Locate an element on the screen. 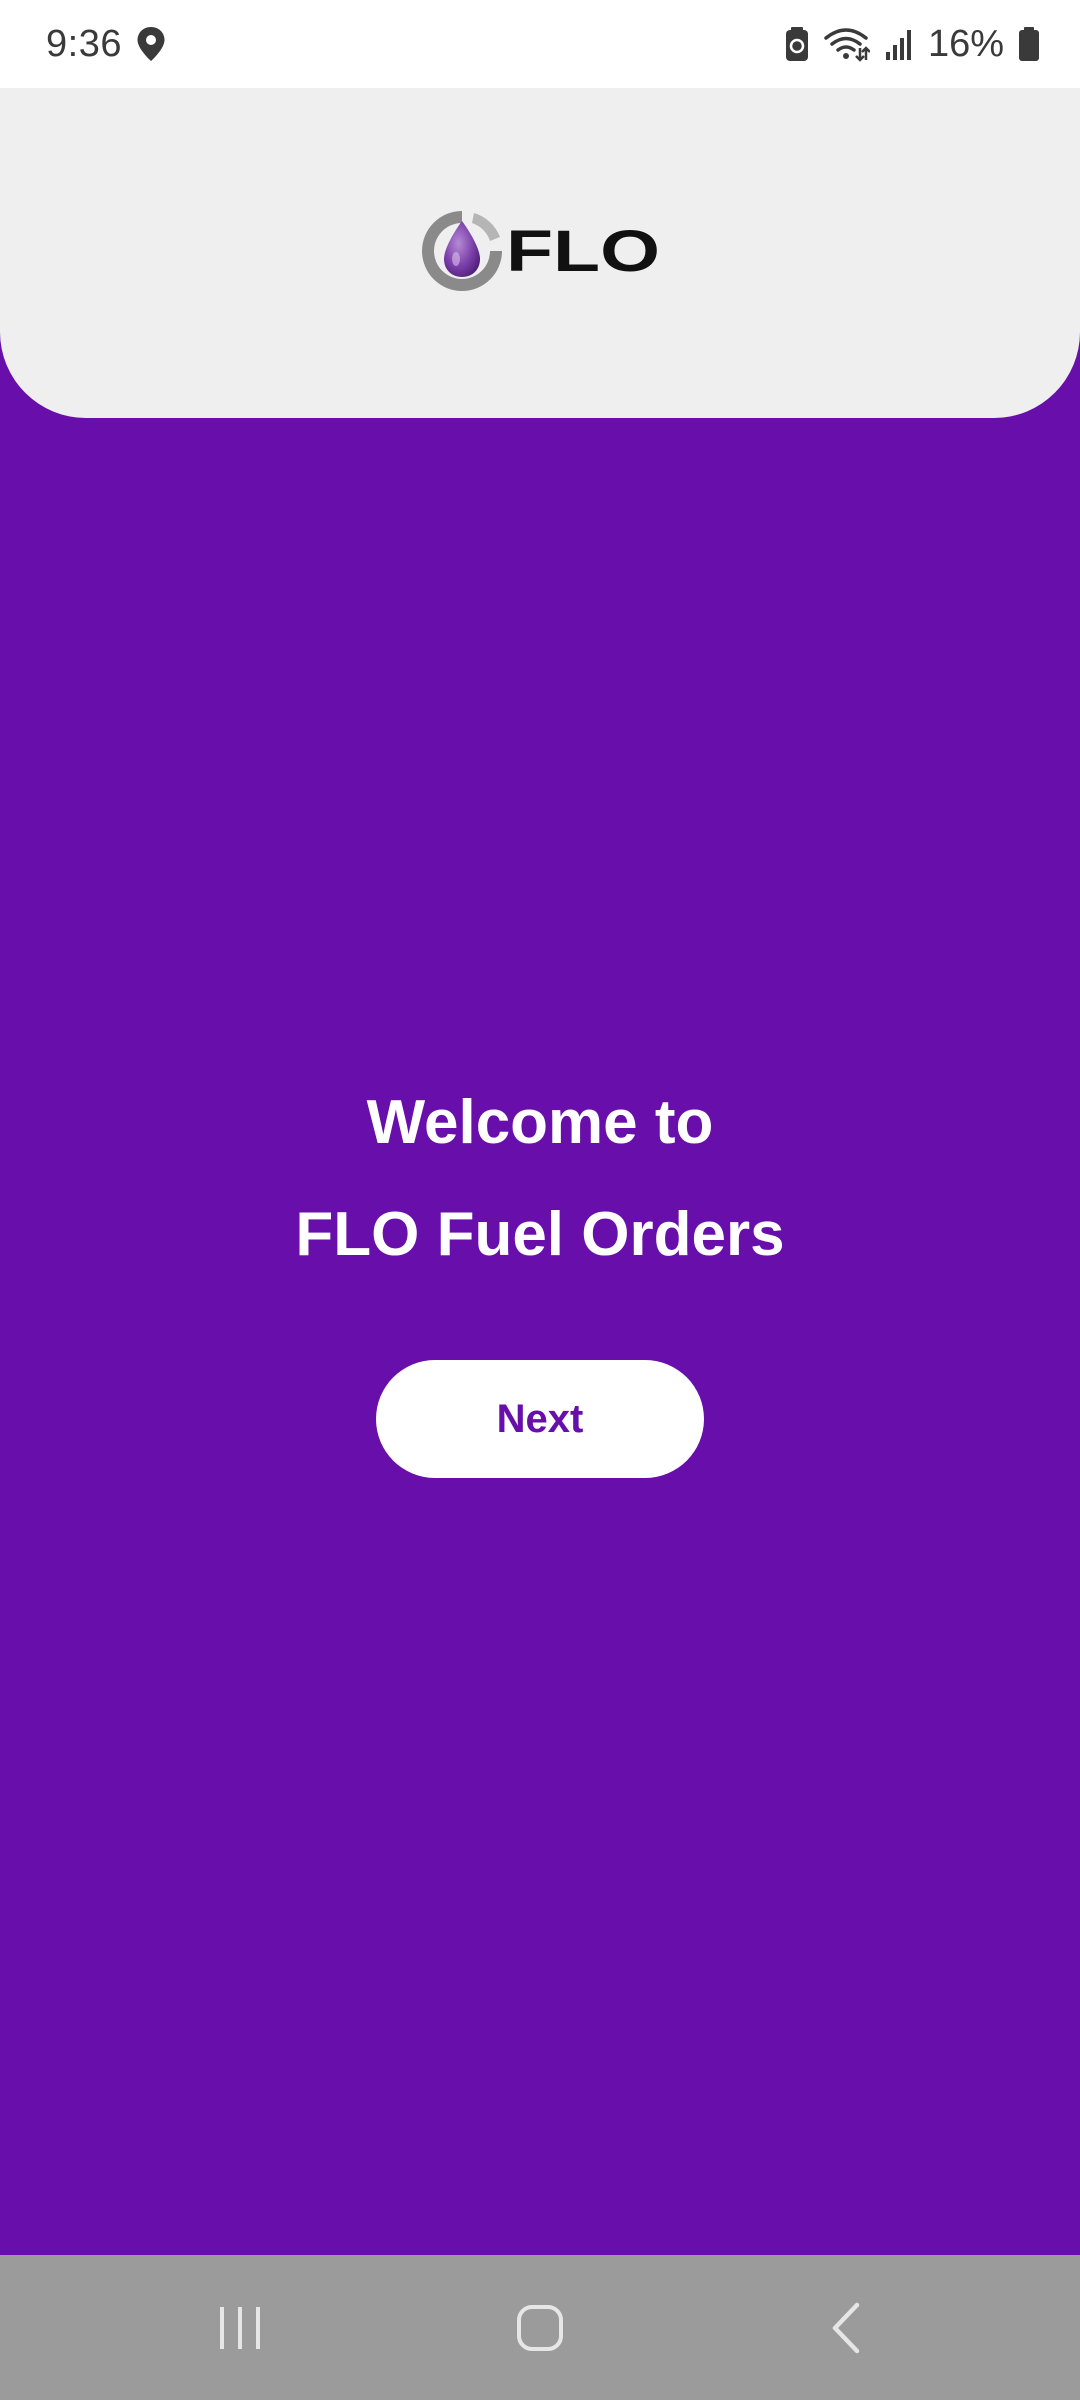 This screenshot has height=2400, width=1080. status-left: 9:36 is located at coordinates (106, 44).